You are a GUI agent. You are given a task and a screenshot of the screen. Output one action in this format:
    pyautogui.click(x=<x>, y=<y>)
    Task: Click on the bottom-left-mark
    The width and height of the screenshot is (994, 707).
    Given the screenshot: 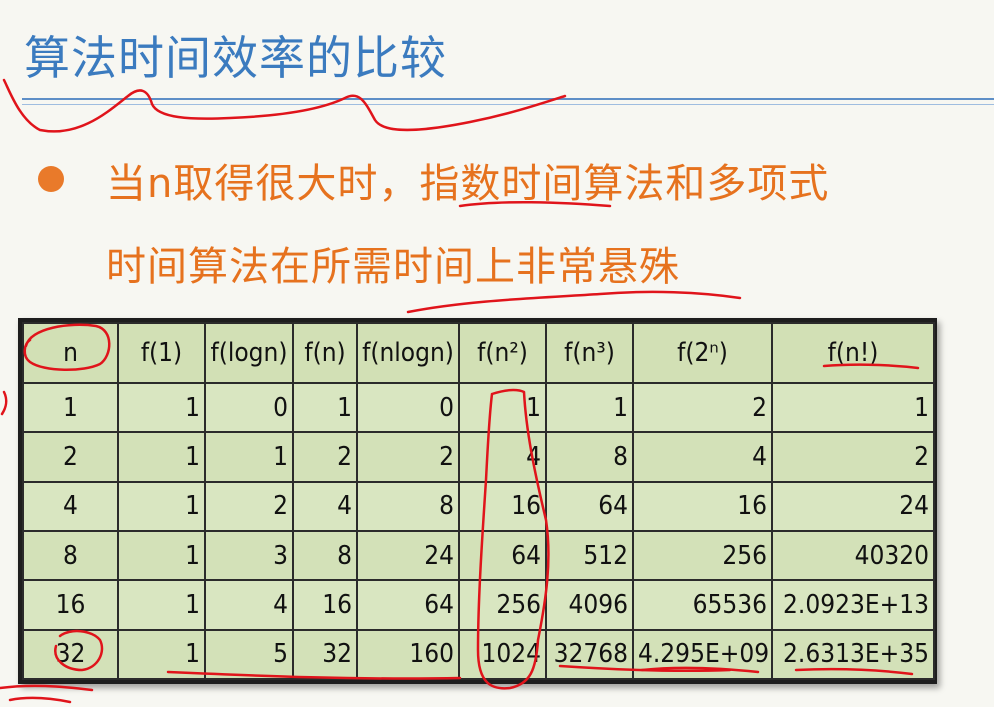 What is the action you would take?
    pyautogui.click(x=47, y=694)
    